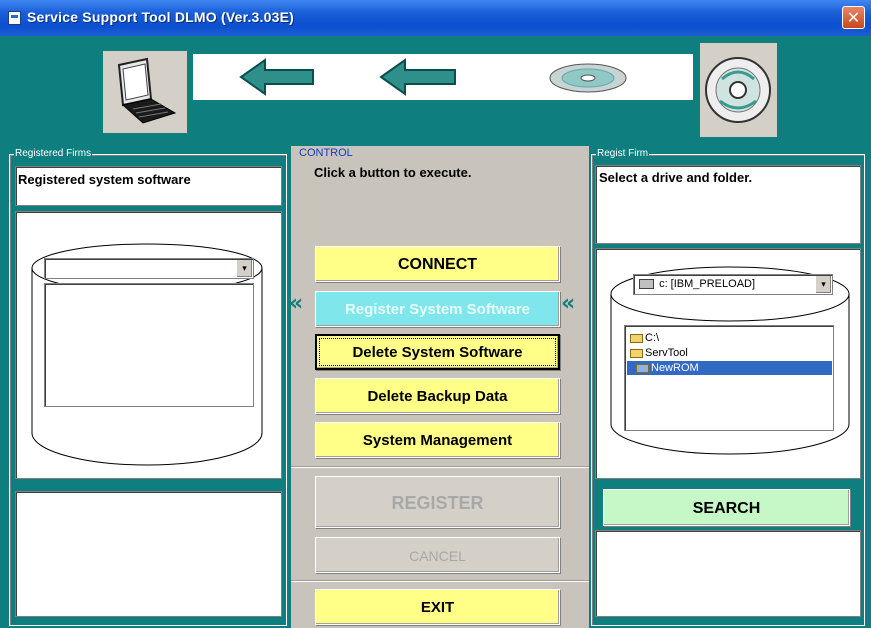  What do you see at coordinates (435, 18) in the screenshot?
I see `title-bar: Service Support Tool DLMO (Ver.3.03E) ✕` at bounding box center [435, 18].